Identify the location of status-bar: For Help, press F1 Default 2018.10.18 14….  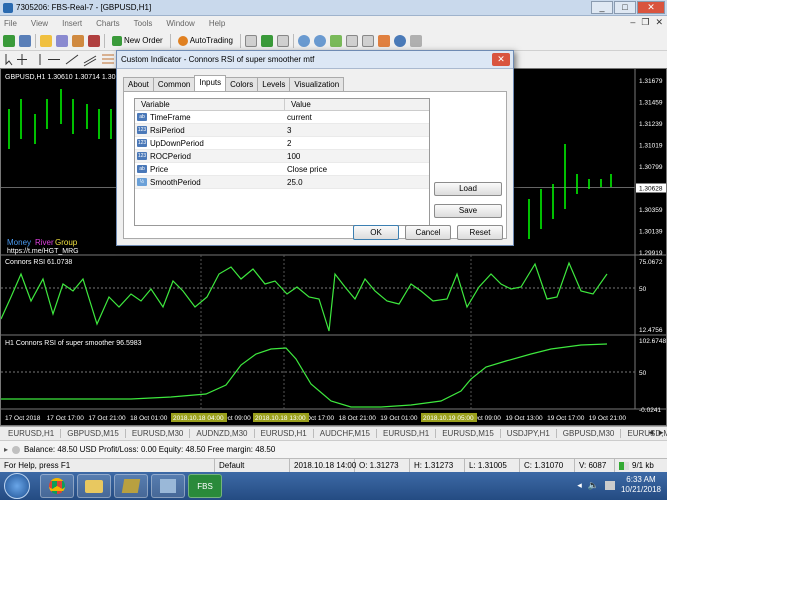
(333, 465).